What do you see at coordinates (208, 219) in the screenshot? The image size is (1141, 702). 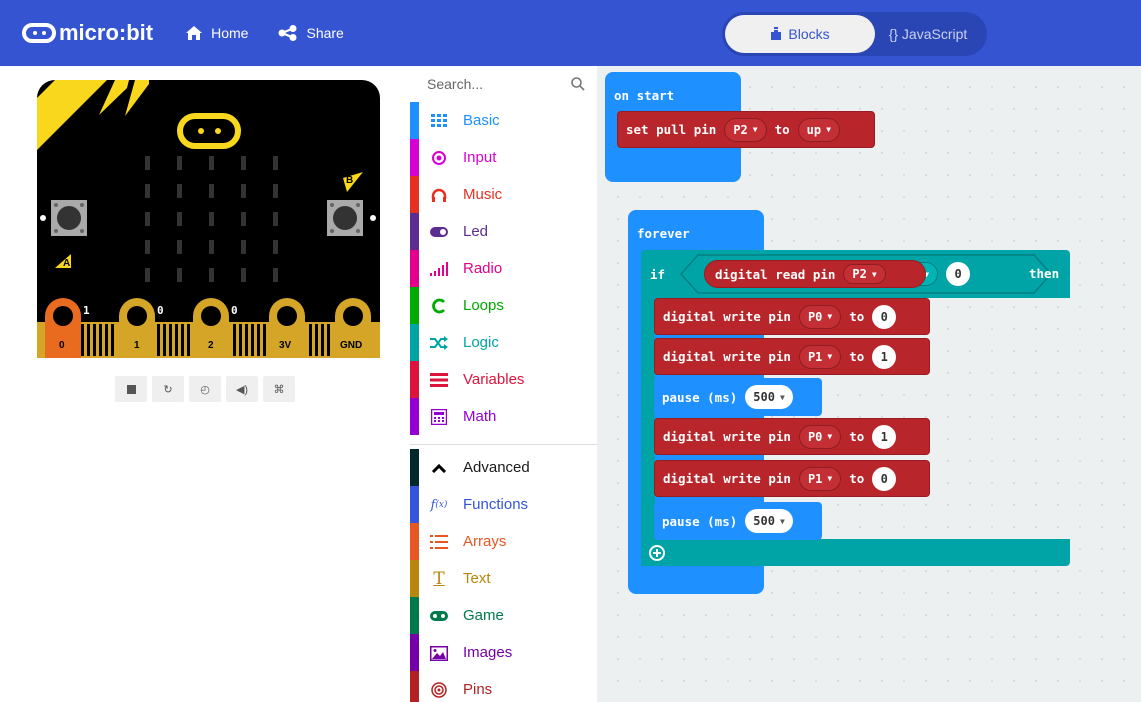 I see `microbit-board: A B 0 1 2 3V GND 1 0 0` at bounding box center [208, 219].